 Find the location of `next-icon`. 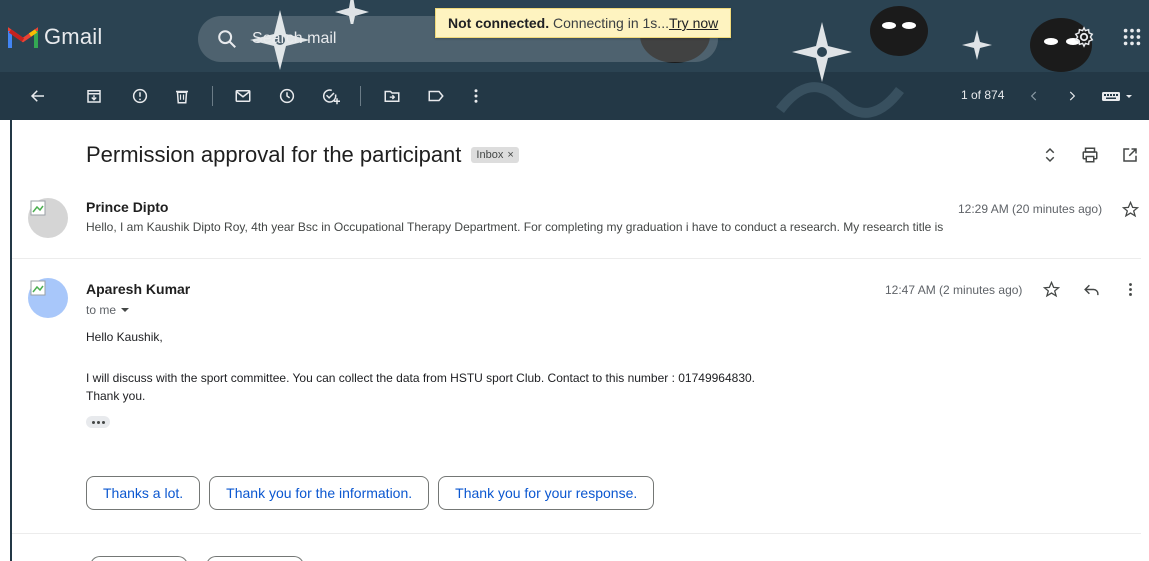

next-icon is located at coordinates (1072, 96).